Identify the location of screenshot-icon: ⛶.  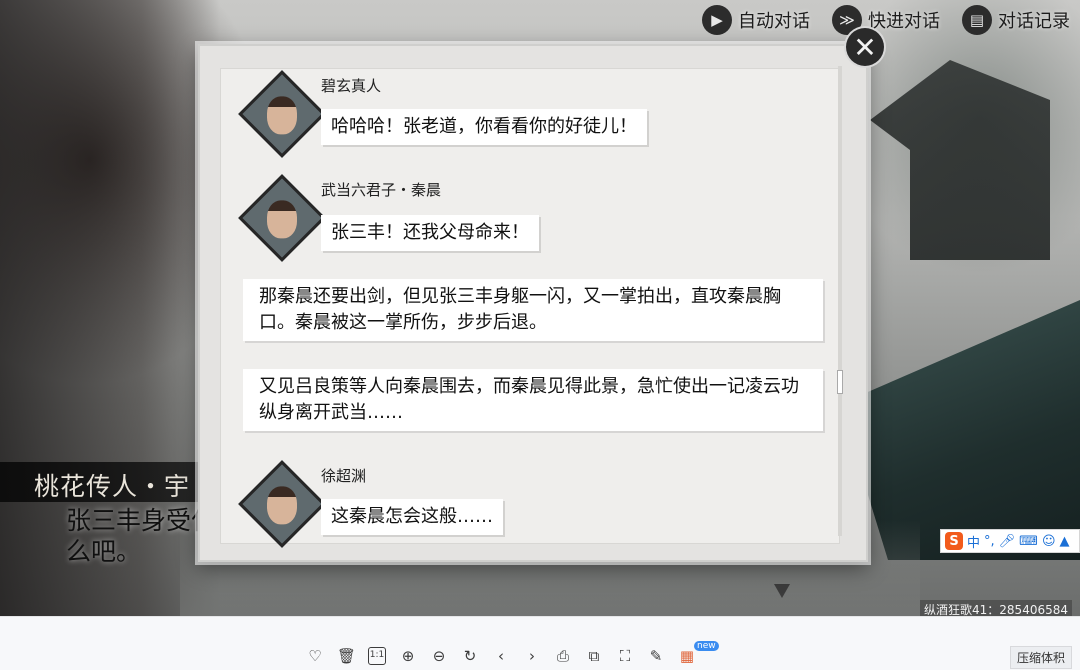
(625, 656).